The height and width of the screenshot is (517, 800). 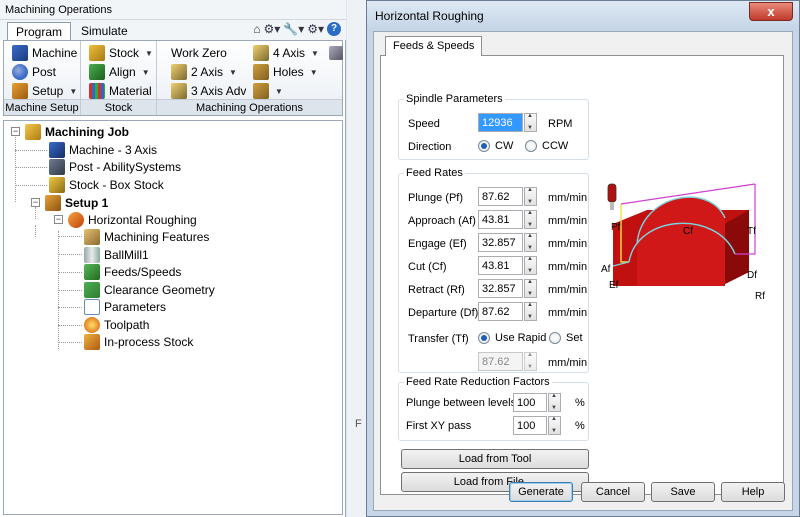 What do you see at coordinates (146, 236) in the screenshot?
I see `tree-item-machining-features: Machining Features` at bounding box center [146, 236].